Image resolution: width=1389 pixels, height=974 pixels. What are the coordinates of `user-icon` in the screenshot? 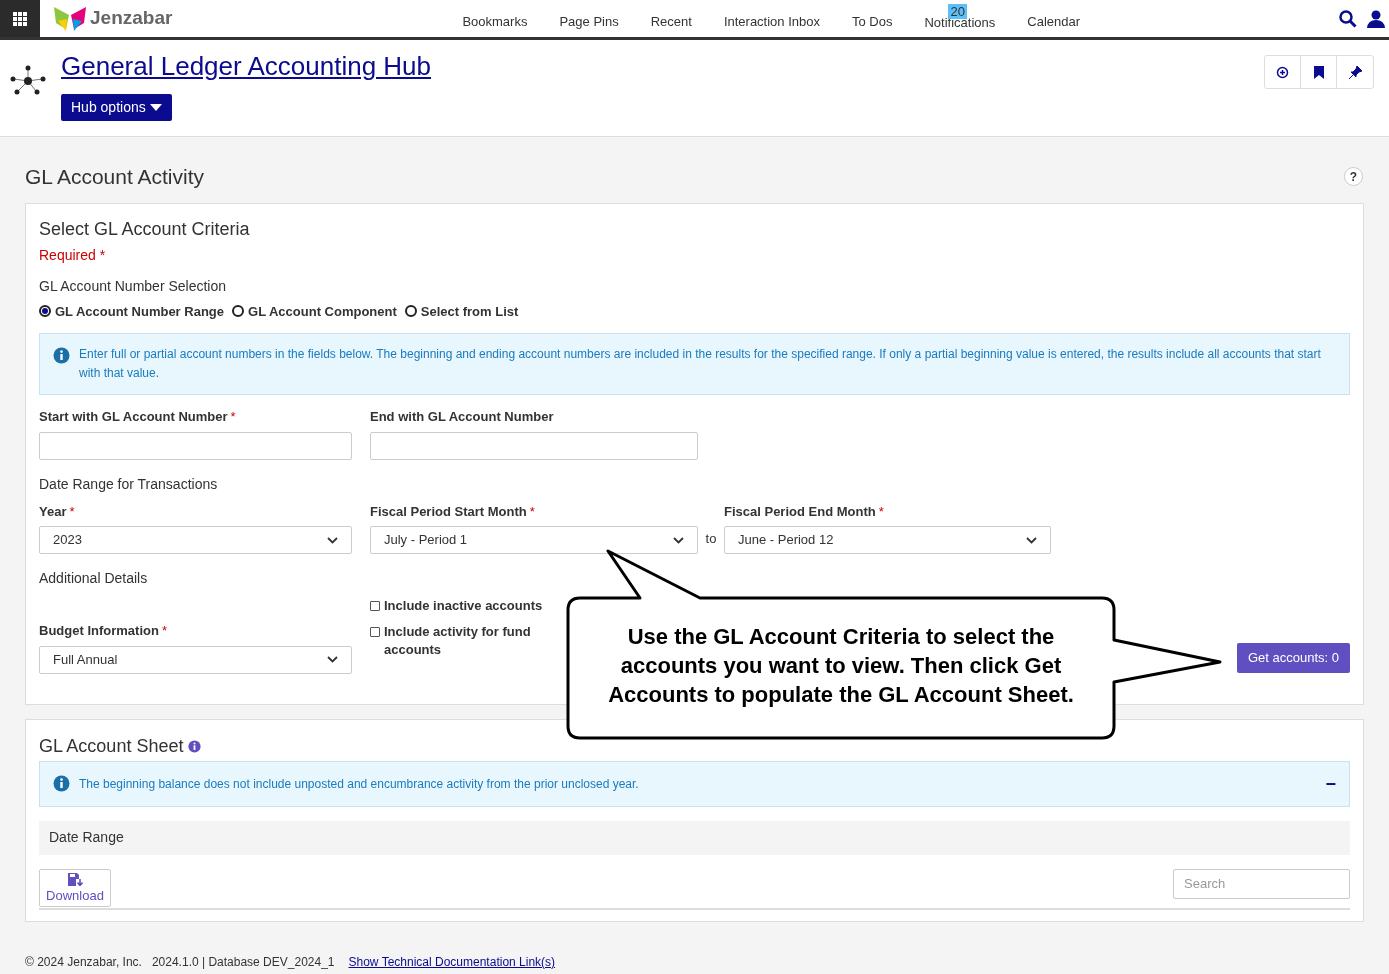 It's located at (1376, 18).